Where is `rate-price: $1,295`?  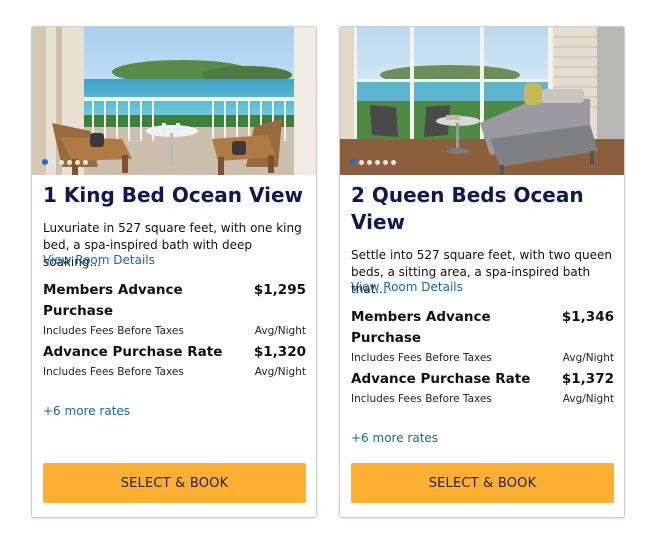
rate-price: $1,295 is located at coordinates (279, 290).